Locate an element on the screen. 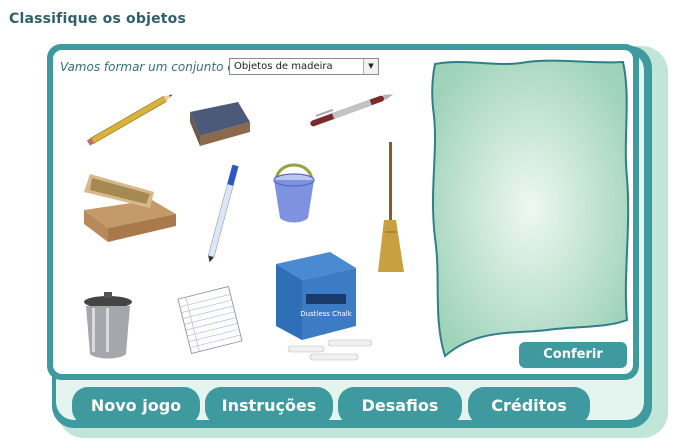  page-title: Classifique os objetos is located at coordinates (98, 19).